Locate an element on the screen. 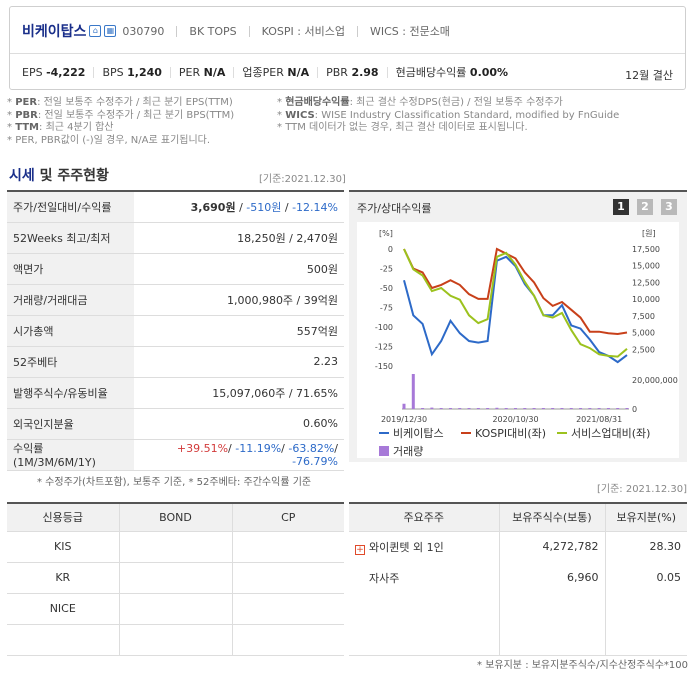 Image resolution: width=694 pixels, height=674 pixels. metric-eps: EPS -4,222 is located at coordinates (58, 72).